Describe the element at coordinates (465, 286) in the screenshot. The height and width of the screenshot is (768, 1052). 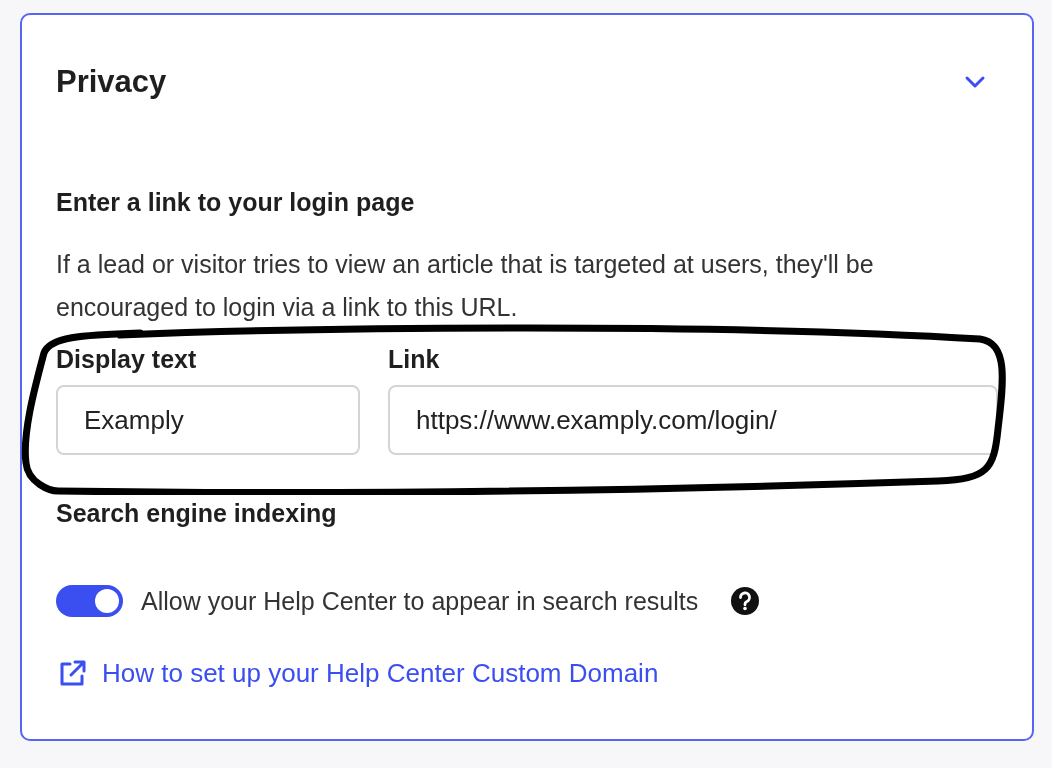
I see `description-text: If a lead or visitor tries to view an article that is targeted at users, they'll be encouraged to login via a link to this URL.` at that location.